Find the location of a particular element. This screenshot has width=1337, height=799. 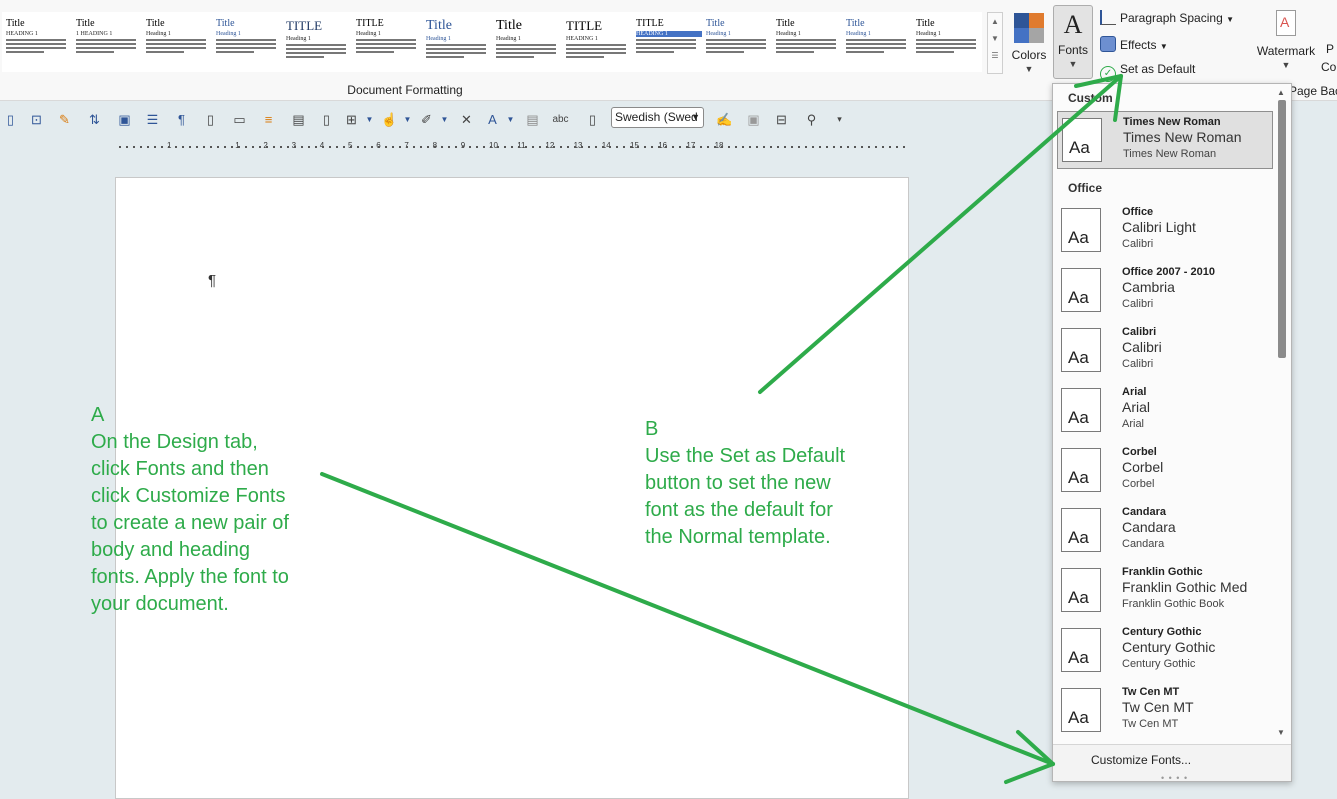

font-theme-item: Aa Candara Candara Candara is located at coordinates (1165, 531).